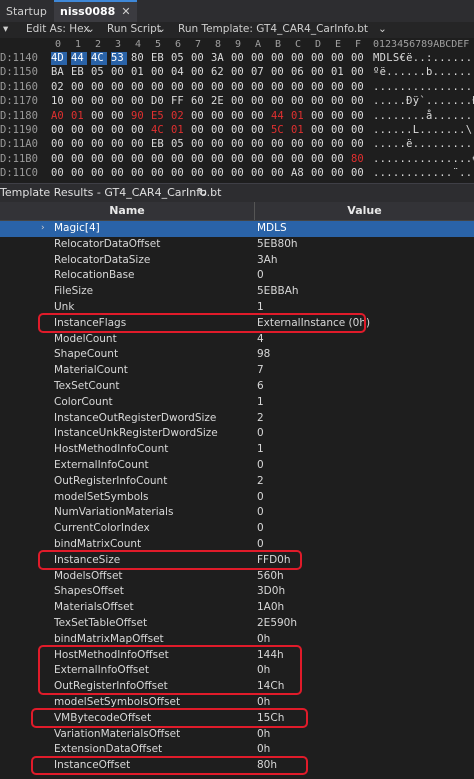  I want to click on tab-startup: Startup, so click(26, 12).